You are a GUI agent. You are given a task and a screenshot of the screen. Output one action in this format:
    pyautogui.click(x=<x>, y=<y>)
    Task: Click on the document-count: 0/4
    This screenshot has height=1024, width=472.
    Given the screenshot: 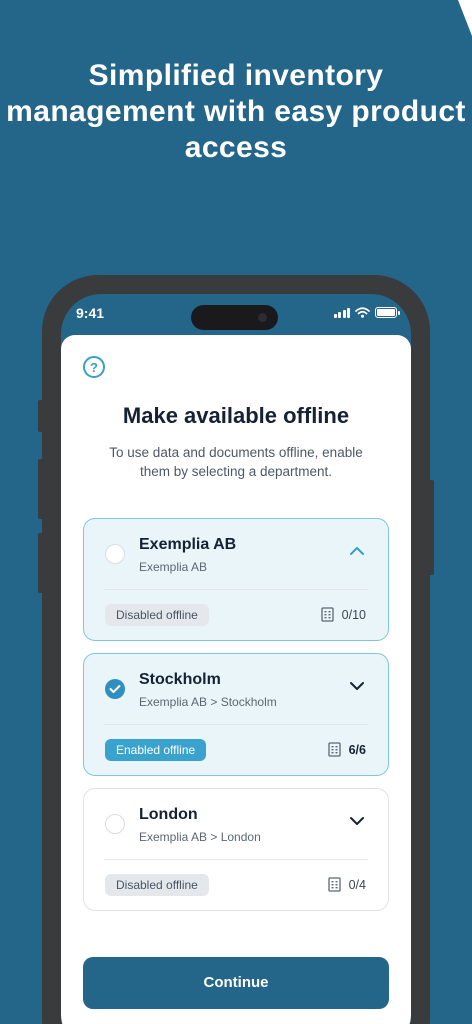 What is the action you would take?
    pyautogui.click(x=346, y=884)
    